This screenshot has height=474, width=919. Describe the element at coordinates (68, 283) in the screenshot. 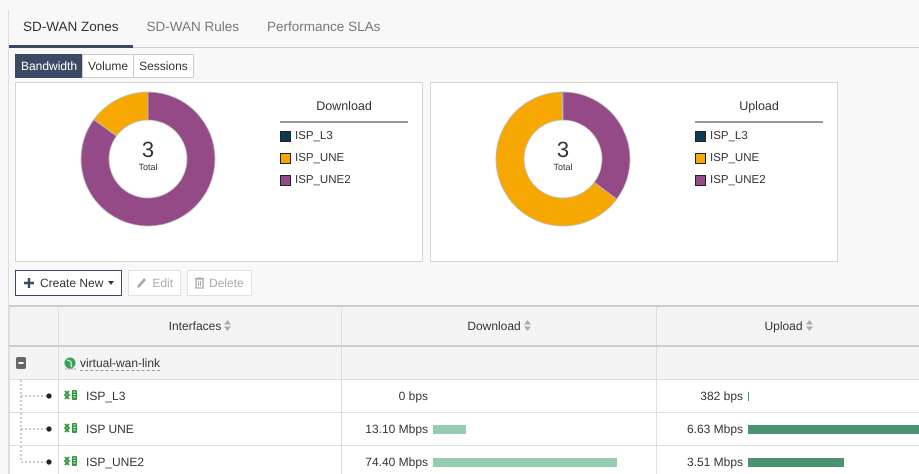

I see `create-button: Create New` at that location.